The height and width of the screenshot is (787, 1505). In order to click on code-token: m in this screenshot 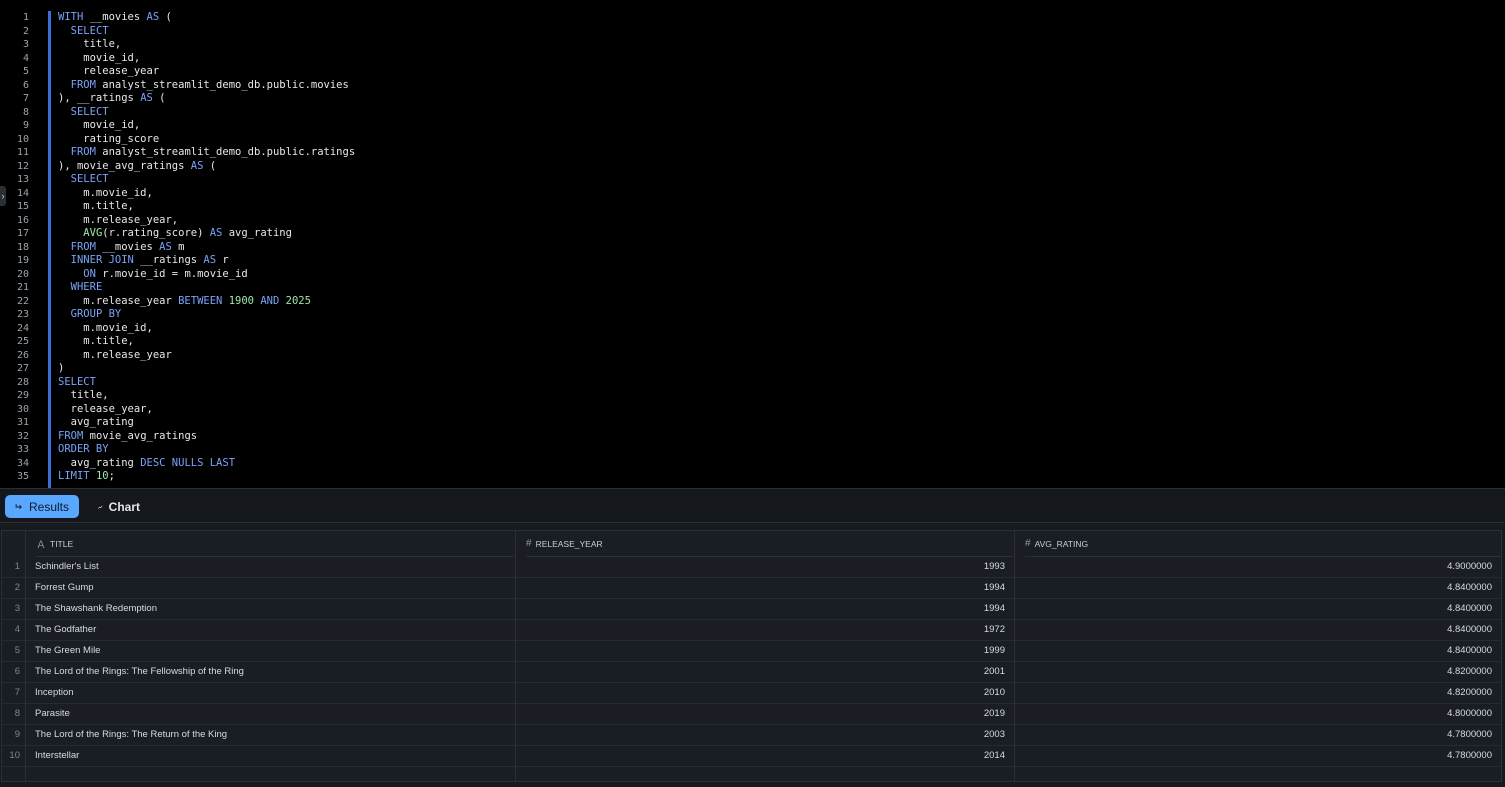, I will do `click(178, 246)`.